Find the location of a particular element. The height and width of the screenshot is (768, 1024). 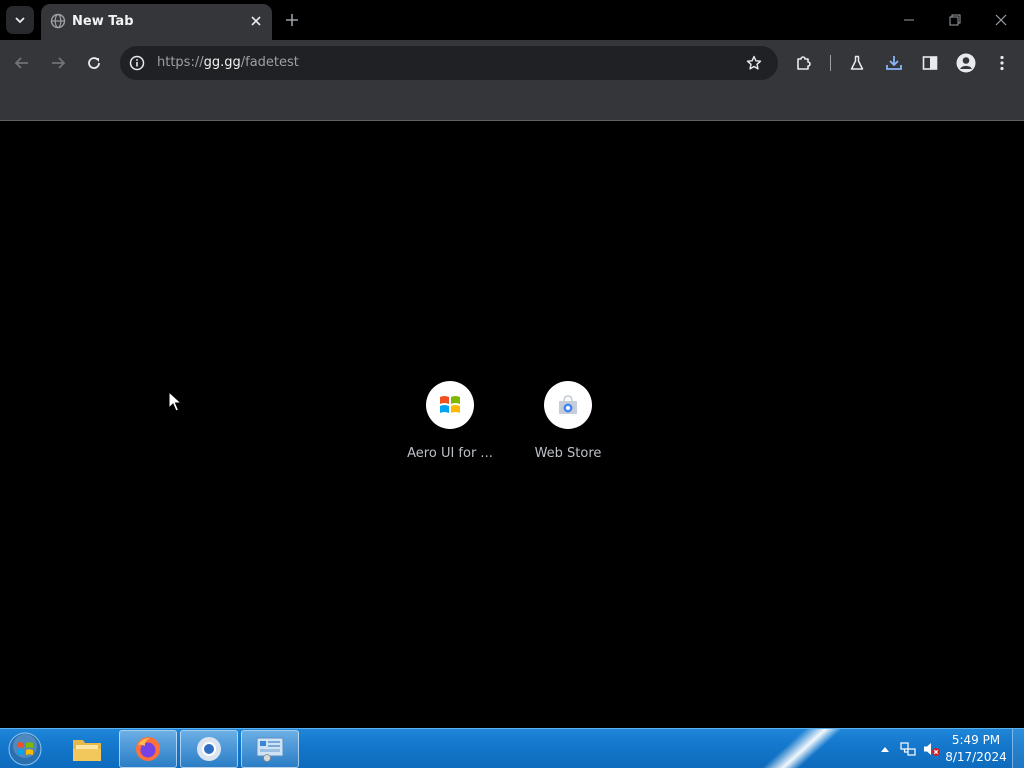

tab-new-tab: New Tab is located at coordinates (156, 22).